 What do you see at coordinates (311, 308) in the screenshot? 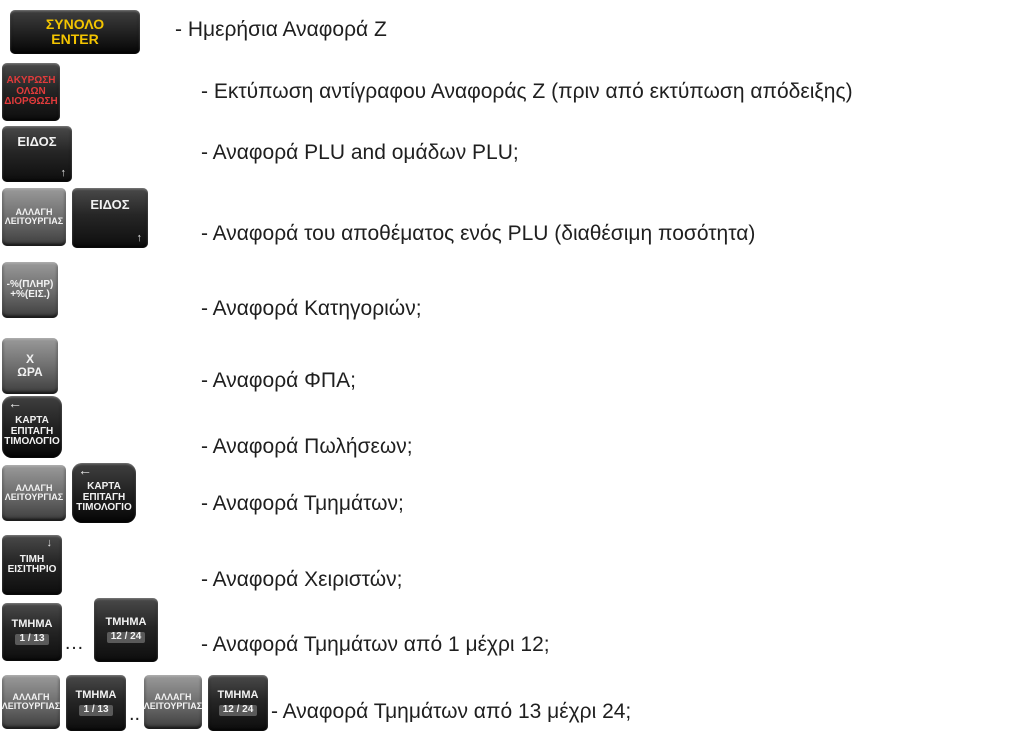
I see `description-categories: - Αναφορά Κατηγοριών;` at bounding box center [311, 308].